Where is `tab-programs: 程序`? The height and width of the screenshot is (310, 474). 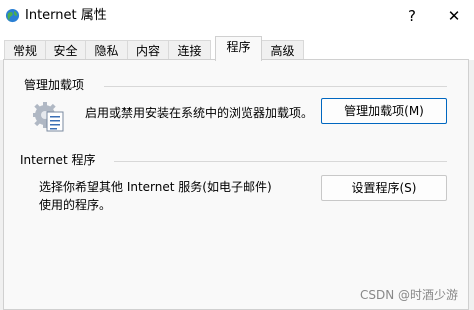
tab-programs: 程序 is located at coordinates (238, 48).